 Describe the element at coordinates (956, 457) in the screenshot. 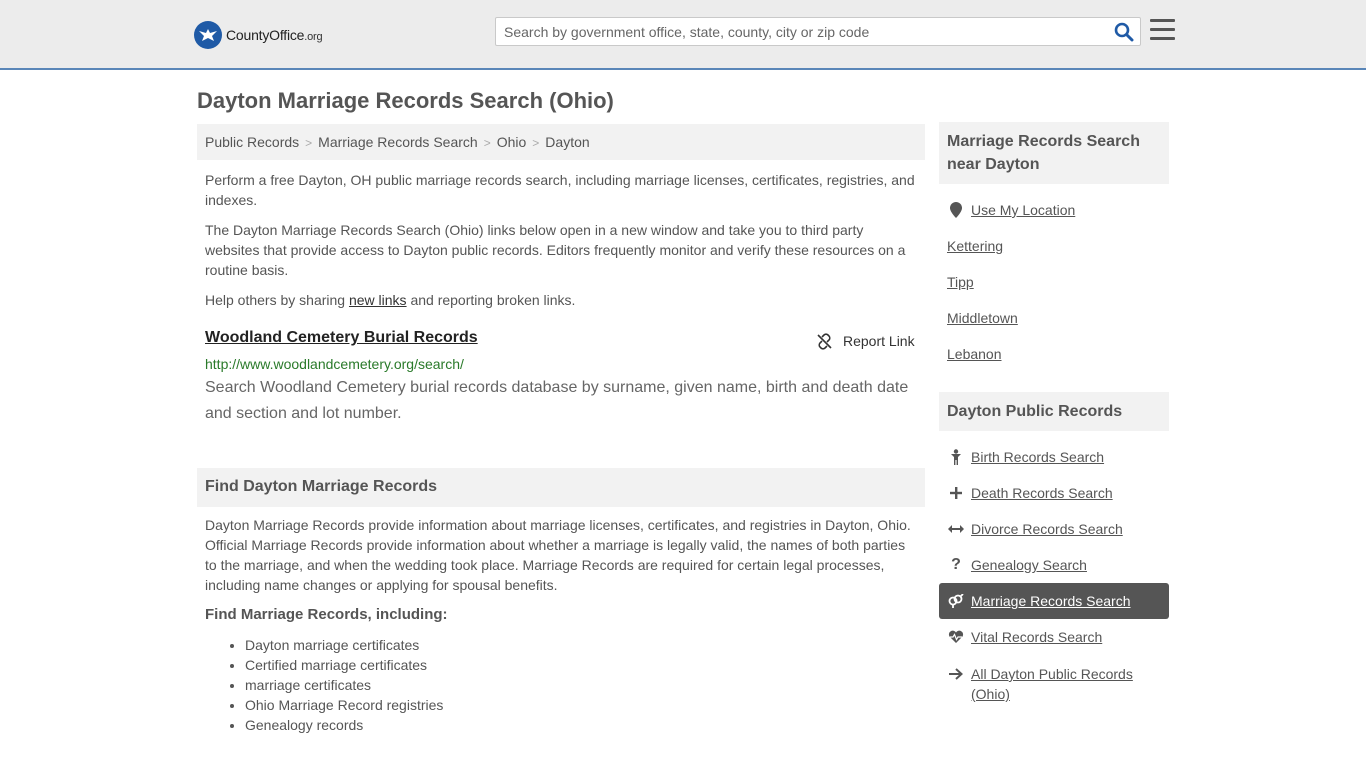

I see `child-icon` at that location.